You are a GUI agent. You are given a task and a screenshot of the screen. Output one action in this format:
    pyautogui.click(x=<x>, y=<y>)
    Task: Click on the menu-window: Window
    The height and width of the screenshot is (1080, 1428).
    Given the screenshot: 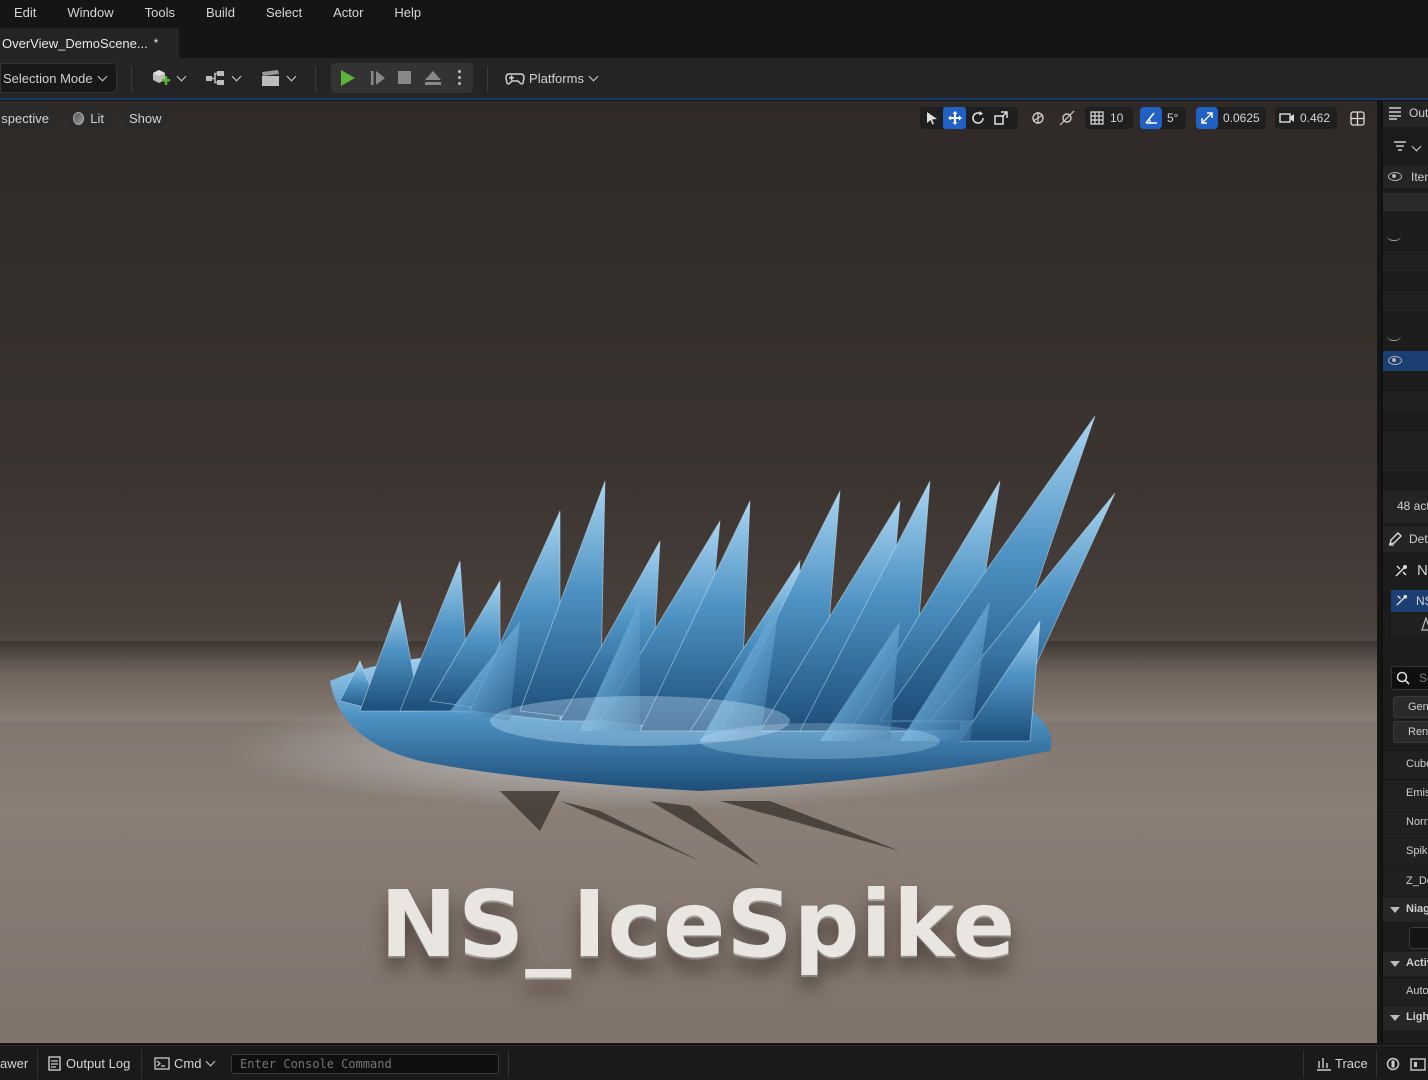 What is the action you would take?
    pyautogui.click(x=90, y=13)
    